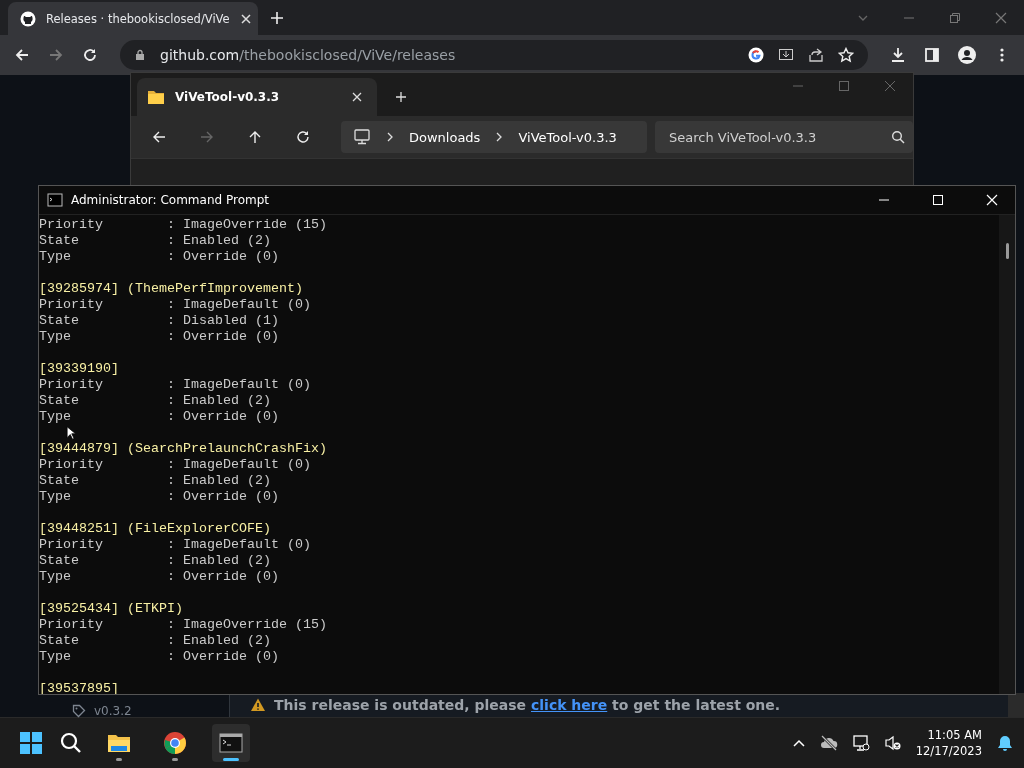  I want to click on browser-tab: Releases · thebookisclosed/ViVe, so click(133, 18).